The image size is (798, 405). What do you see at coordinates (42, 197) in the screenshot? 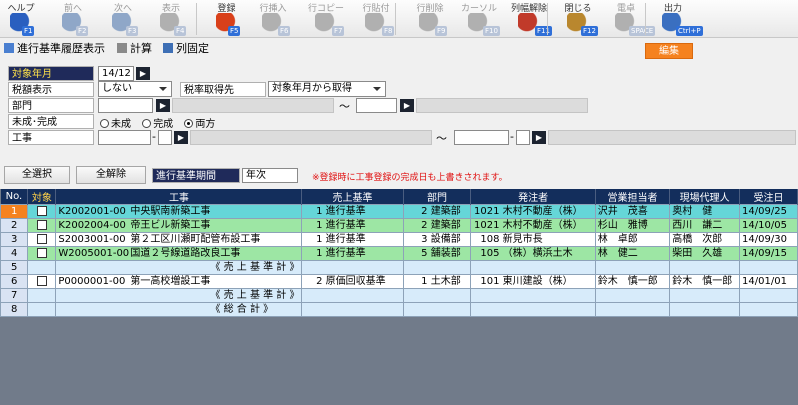
I see `column-header-1: 対象` at bounding box center [42, 197].